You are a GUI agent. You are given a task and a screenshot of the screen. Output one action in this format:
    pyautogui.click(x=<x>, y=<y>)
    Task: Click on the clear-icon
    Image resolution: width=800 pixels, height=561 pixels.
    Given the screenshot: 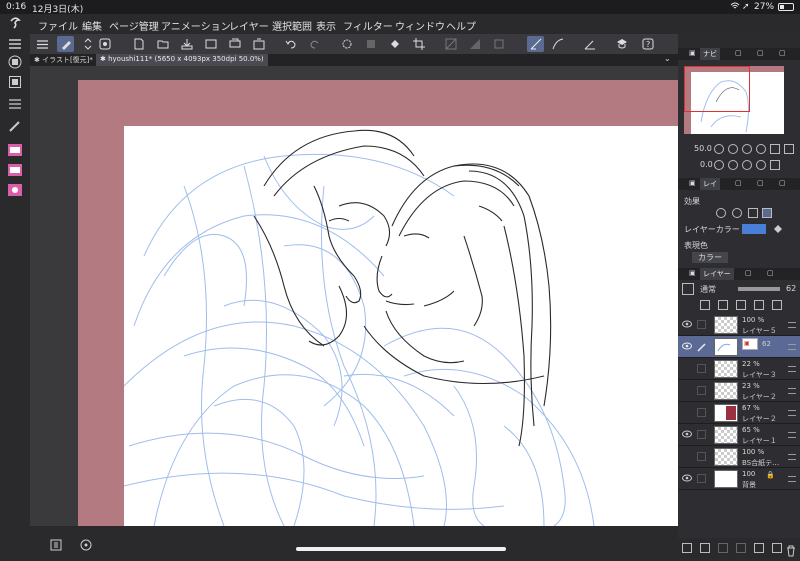 What is the action you would take?
    pyautogui.click(x=370, y=44)
    